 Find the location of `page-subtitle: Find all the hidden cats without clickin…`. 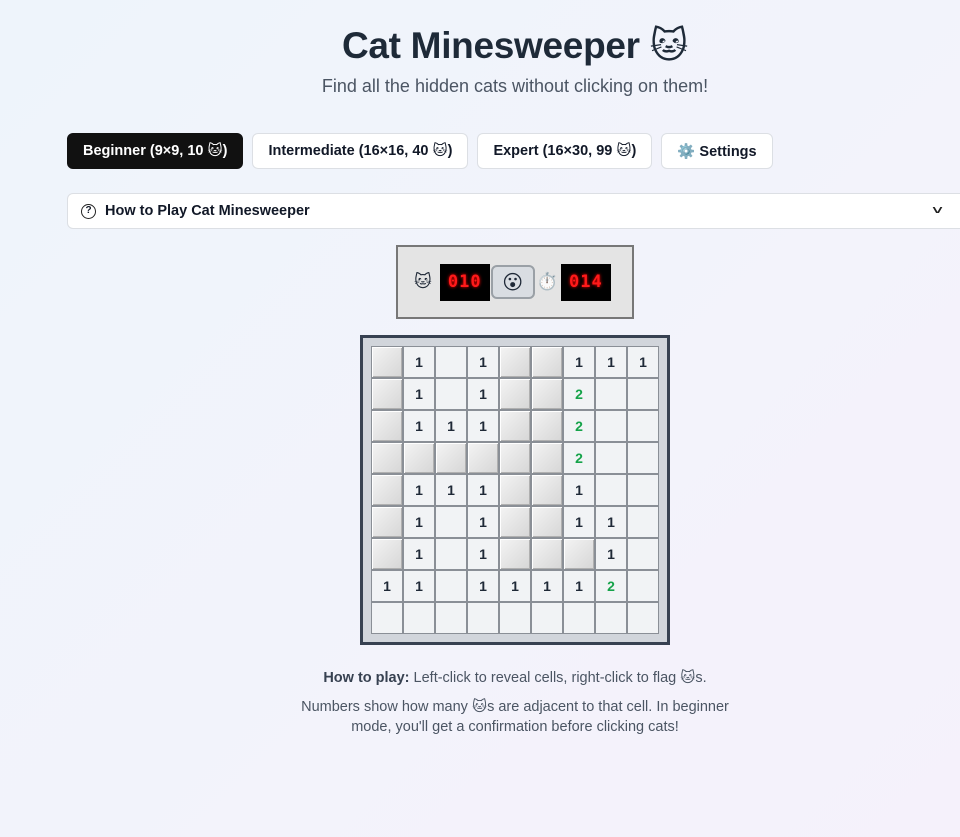

page-subtitle: Find all the hidden cats without clickin… is located at coordinates (515, 86).